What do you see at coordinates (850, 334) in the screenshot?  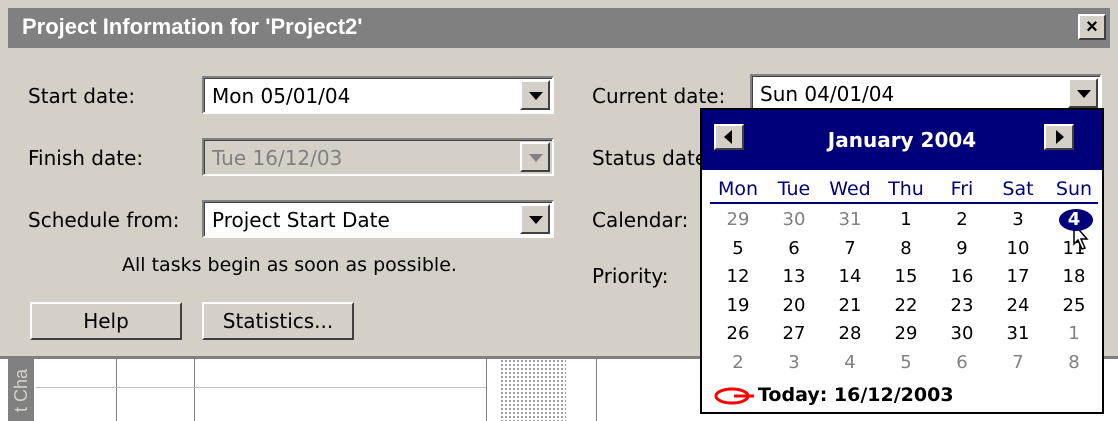 I see `calendar-day: 28` at bounding box center [850, 334].